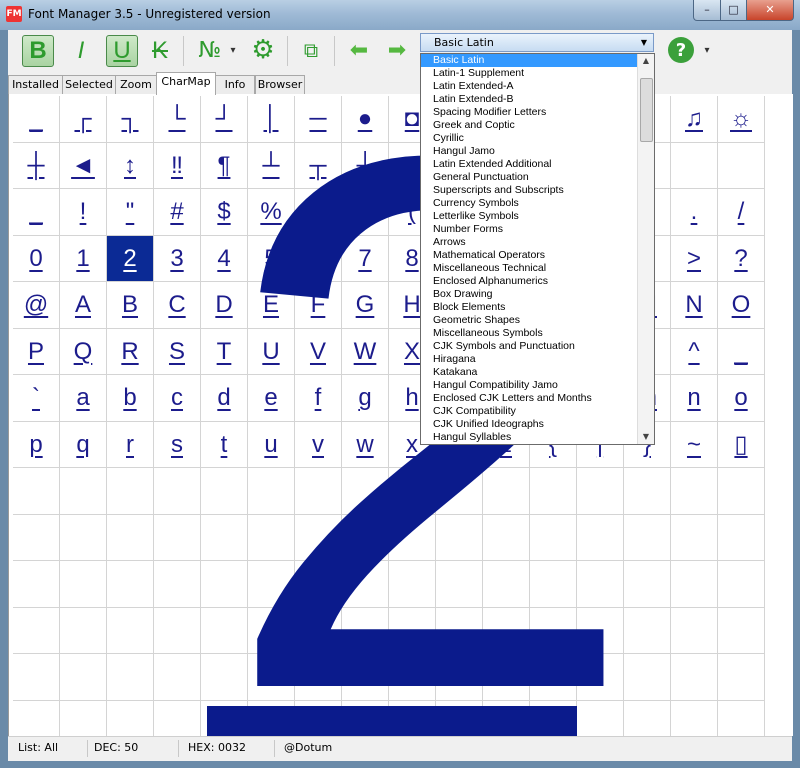 The width and height of the screenshot is (800, 768). I want to click on char-cell: A, so click(83, 305).